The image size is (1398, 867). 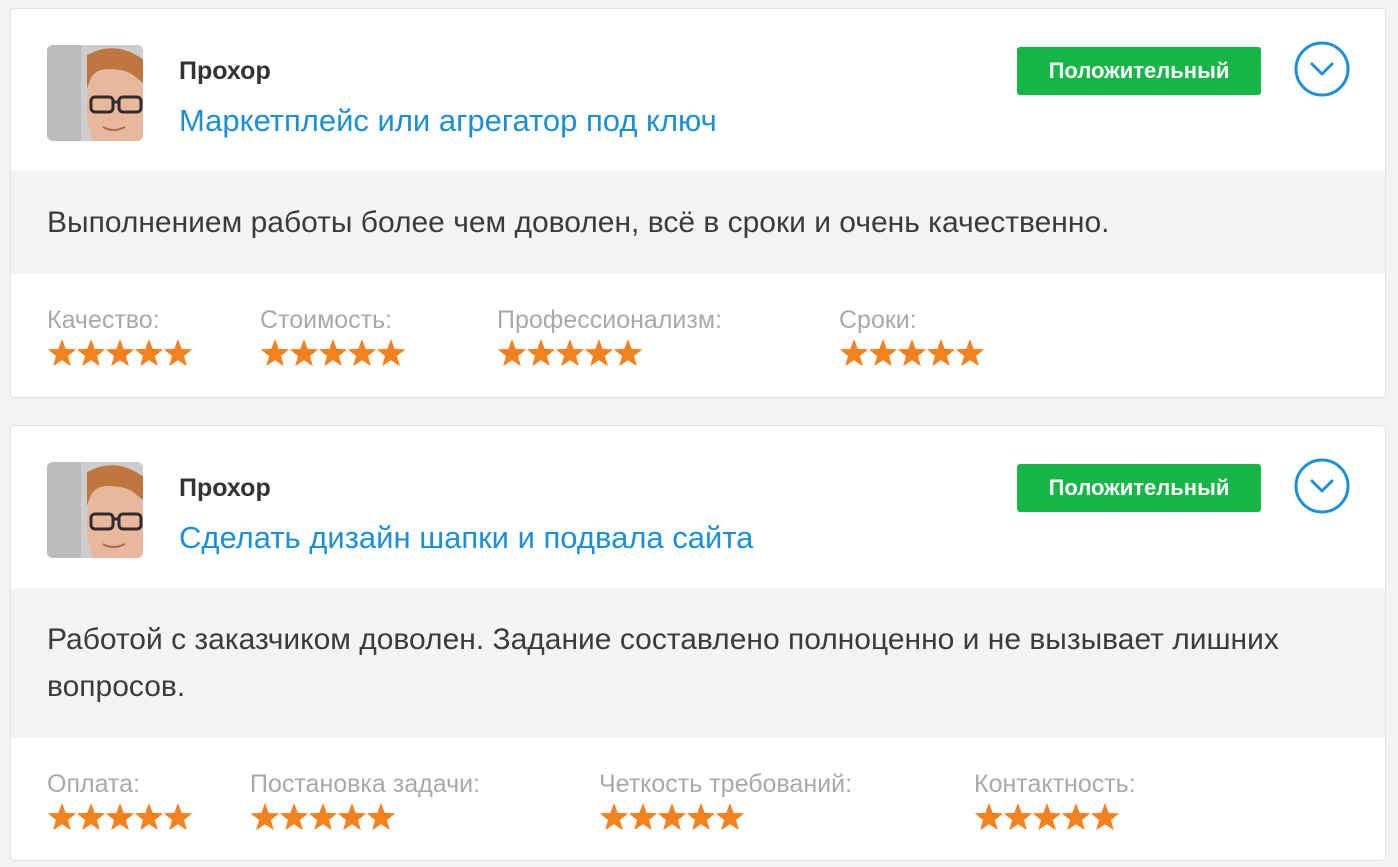 I want to click on rating-item: Стоимость:, so click(x=335, y=339).